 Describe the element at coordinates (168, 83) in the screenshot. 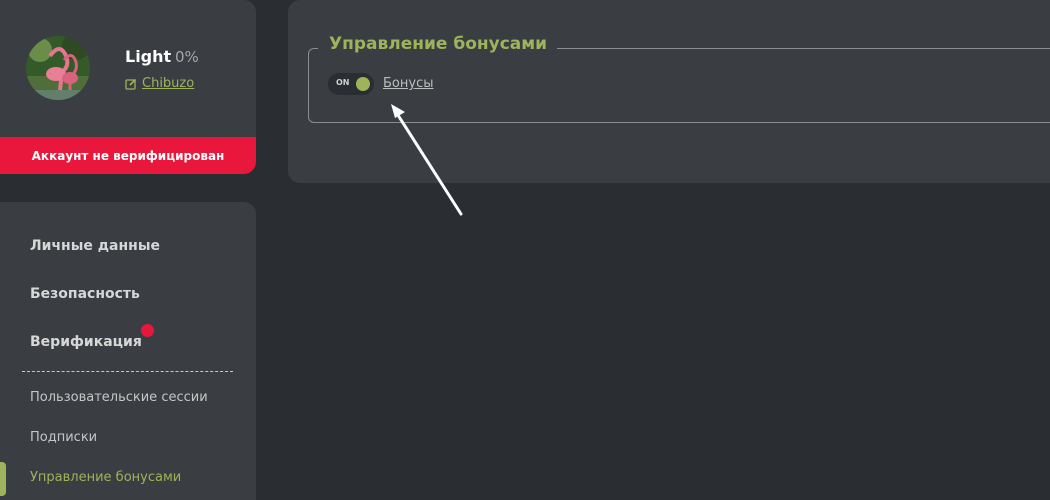

I see `edit-profile-label: Chibuzo` at that location.